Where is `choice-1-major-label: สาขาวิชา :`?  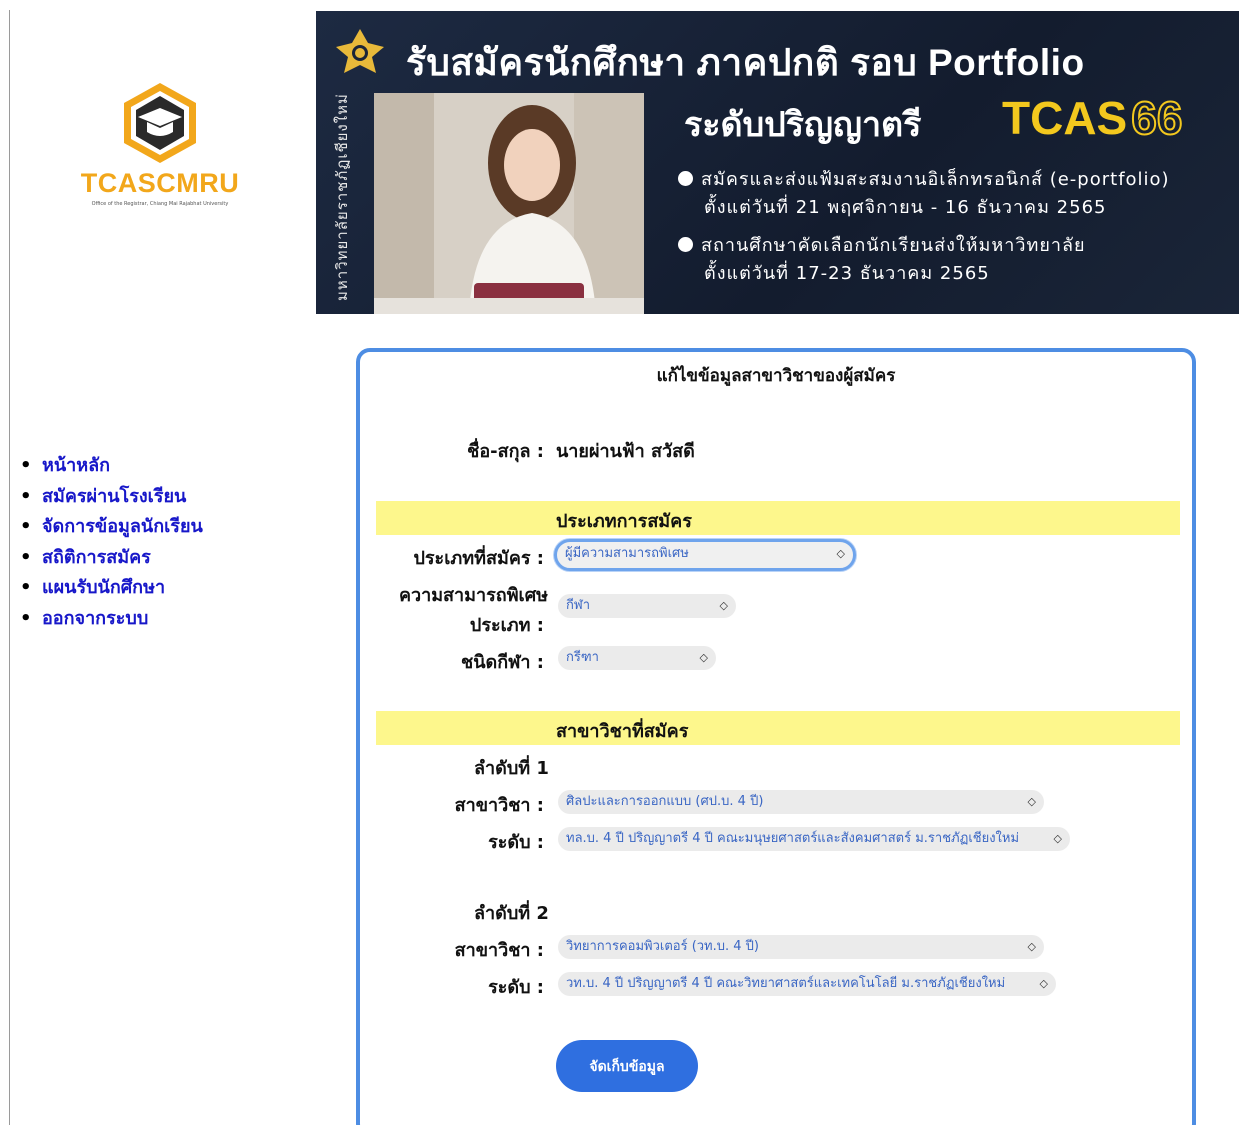
choice-1-major-label: สาขาวิชา : is located at coordinates (499, 805).